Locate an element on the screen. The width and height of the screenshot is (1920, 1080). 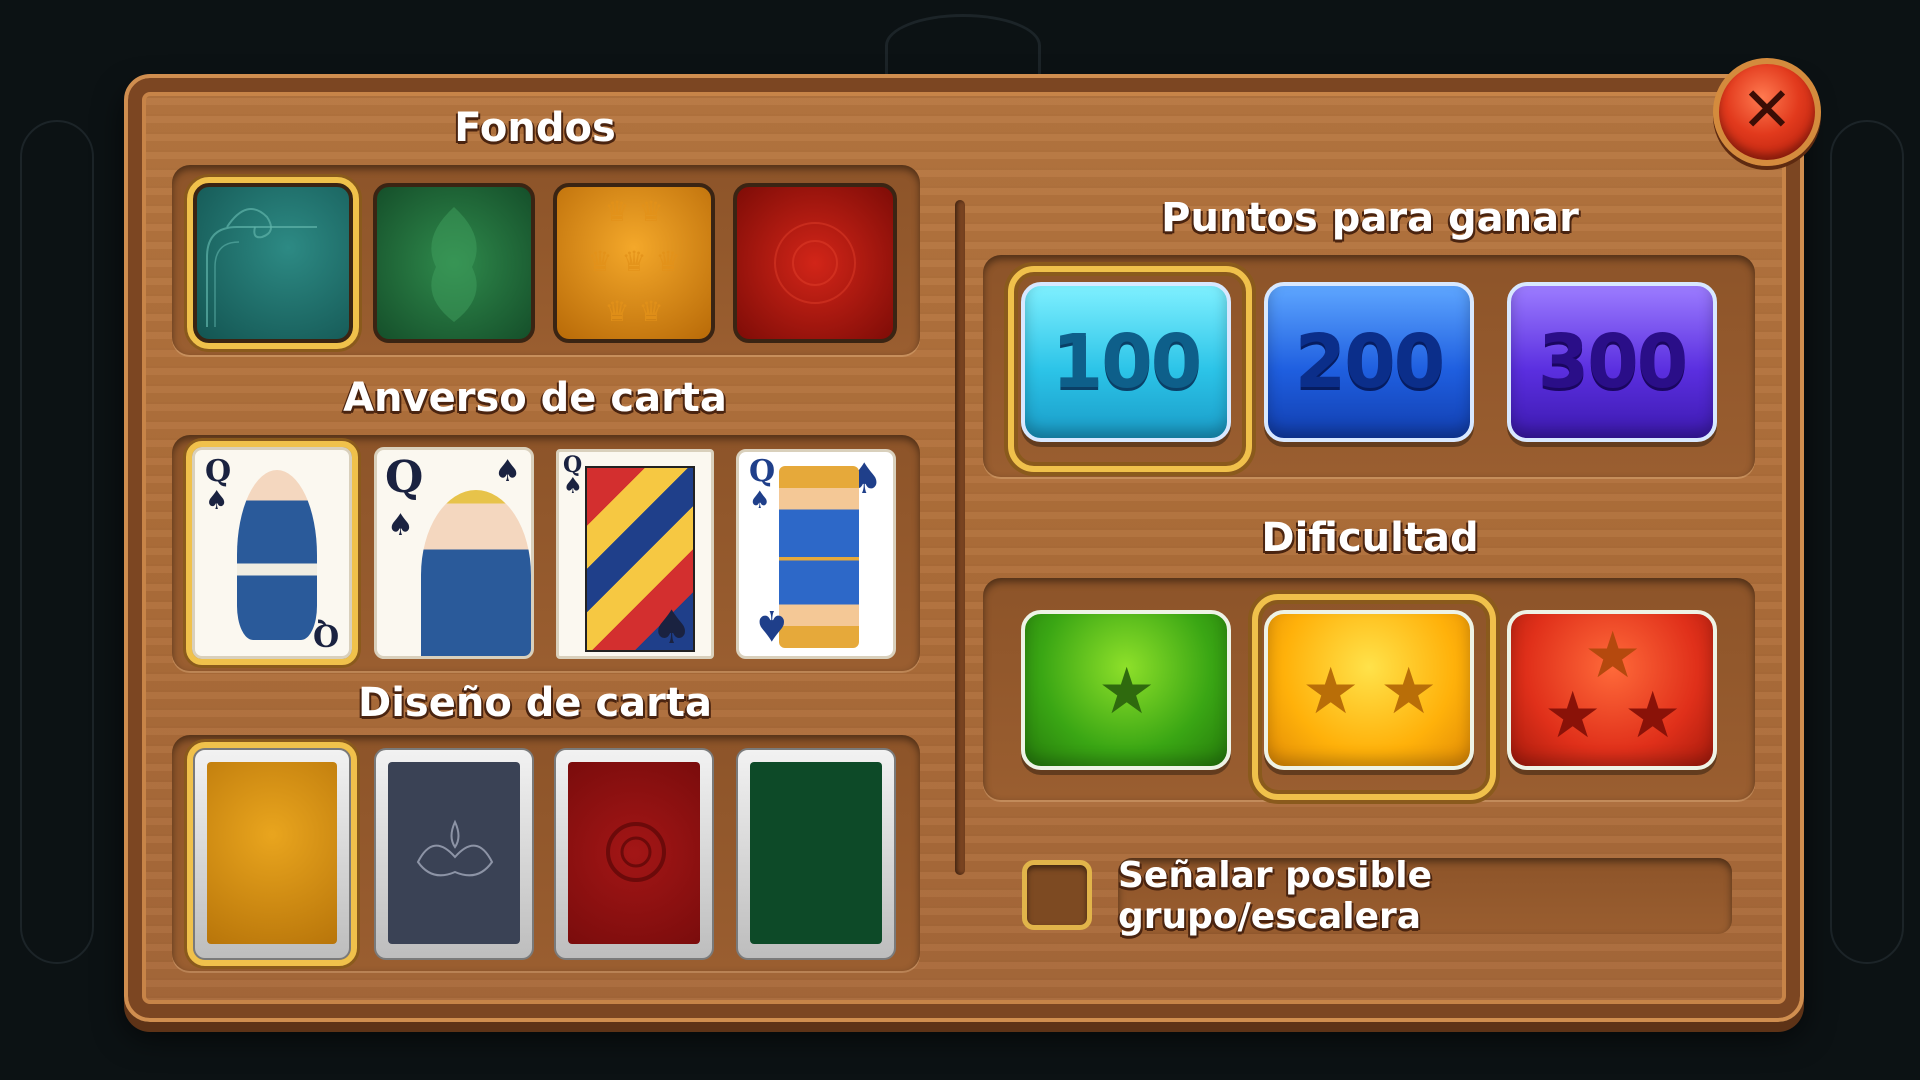
hint-label-box: Señalar posible grupo/escalera is located at coordinates (1425, 896).